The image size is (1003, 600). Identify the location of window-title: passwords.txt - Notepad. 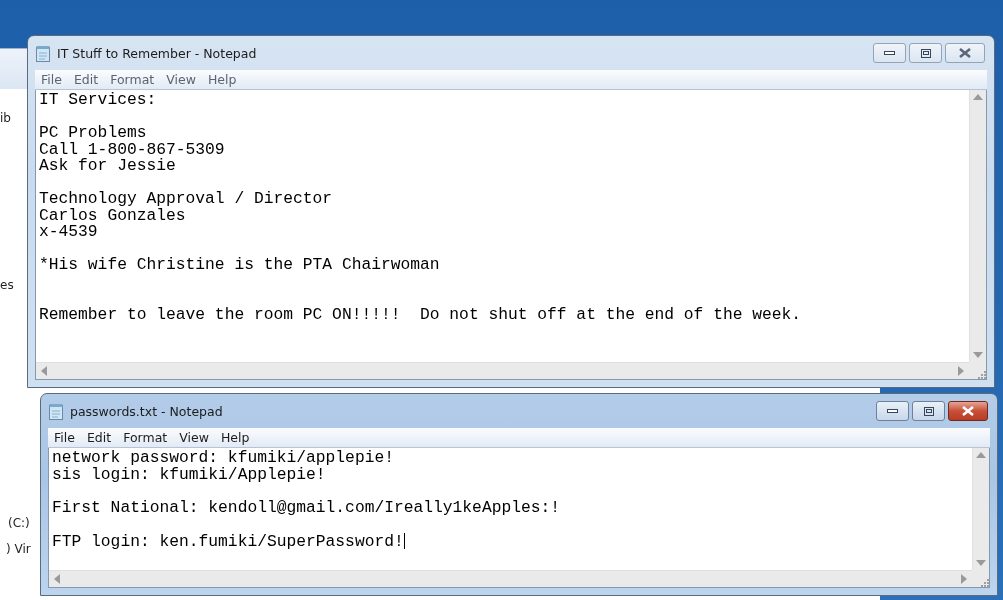
(146, 411).